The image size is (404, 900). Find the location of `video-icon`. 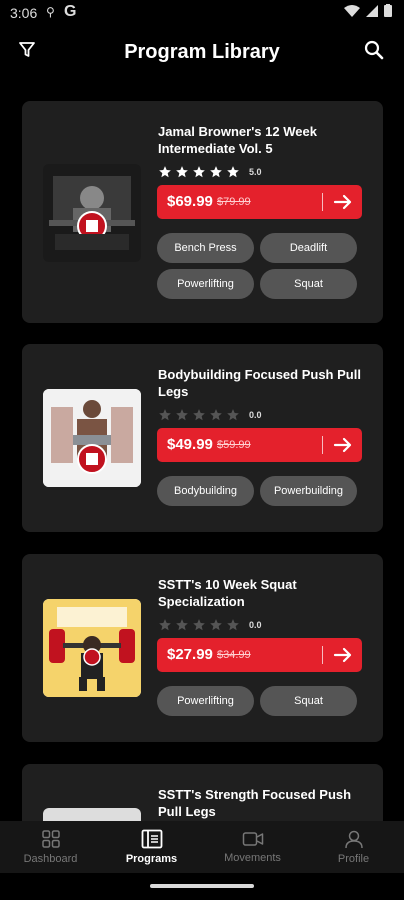

video-icon is located at coordinates (252, 839).